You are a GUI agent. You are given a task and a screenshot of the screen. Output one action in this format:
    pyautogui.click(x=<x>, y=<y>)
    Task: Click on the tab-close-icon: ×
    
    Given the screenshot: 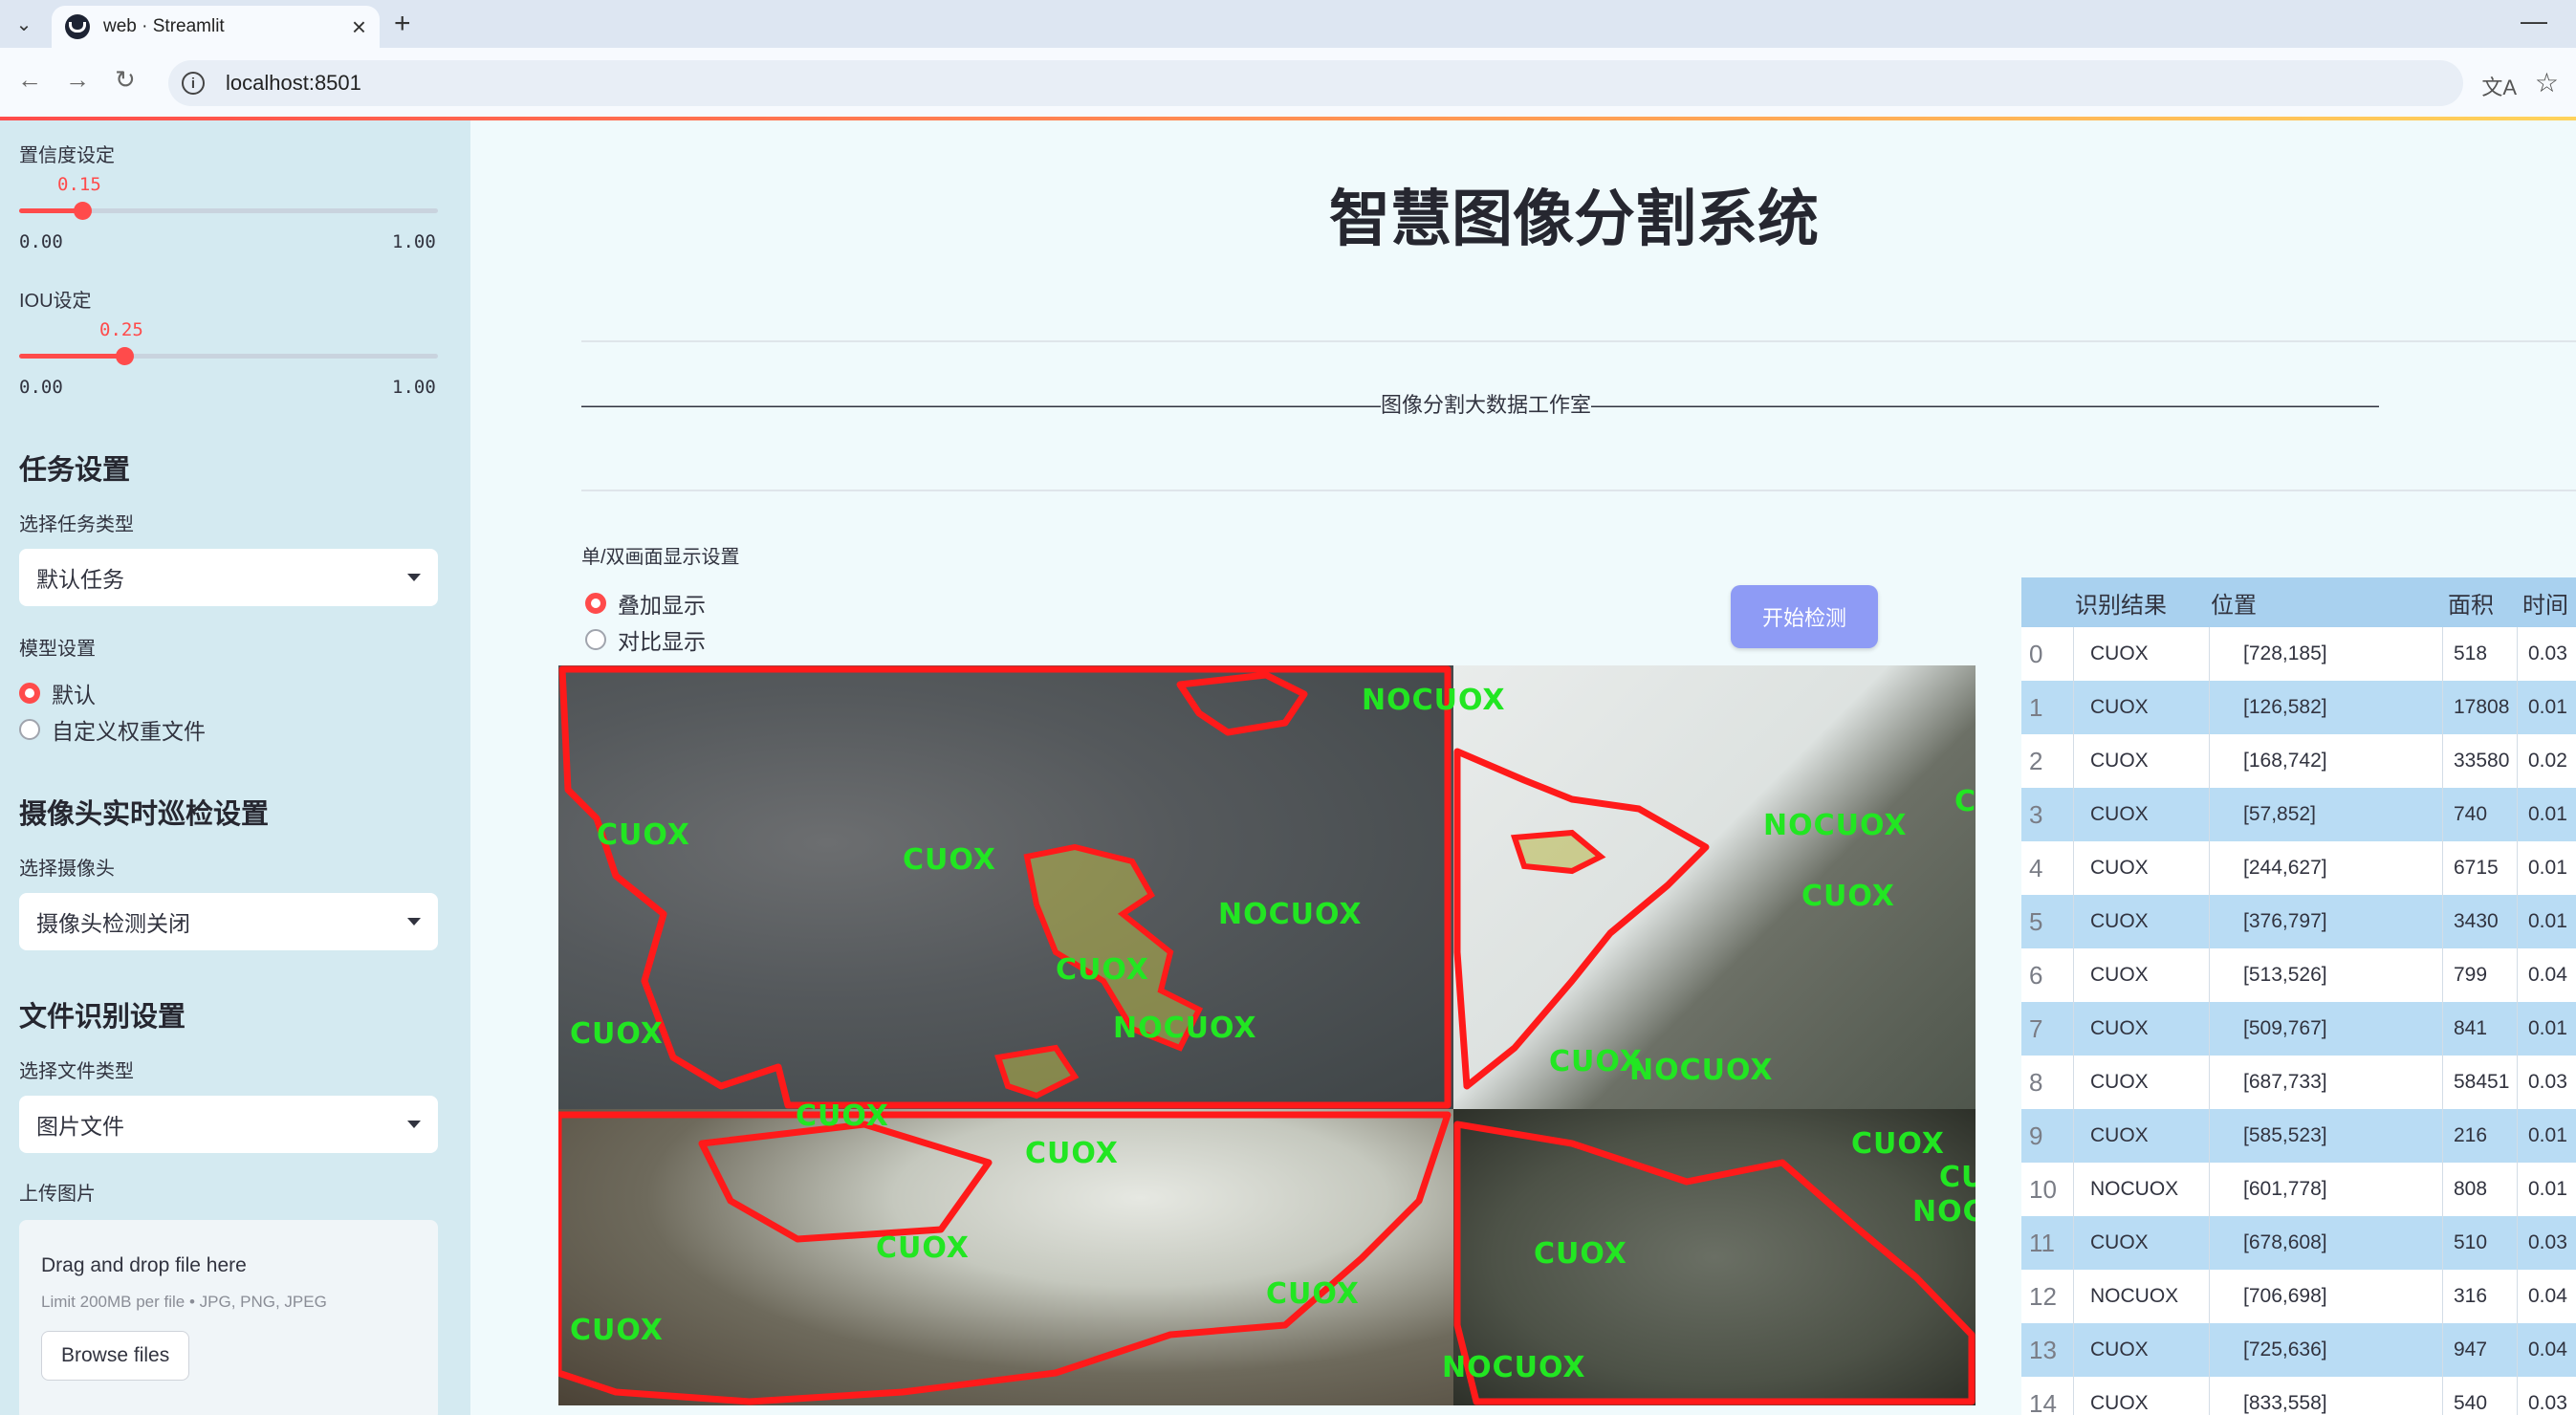 What is the action you would take?
    pyautogui.click(x=359, y=27)
    